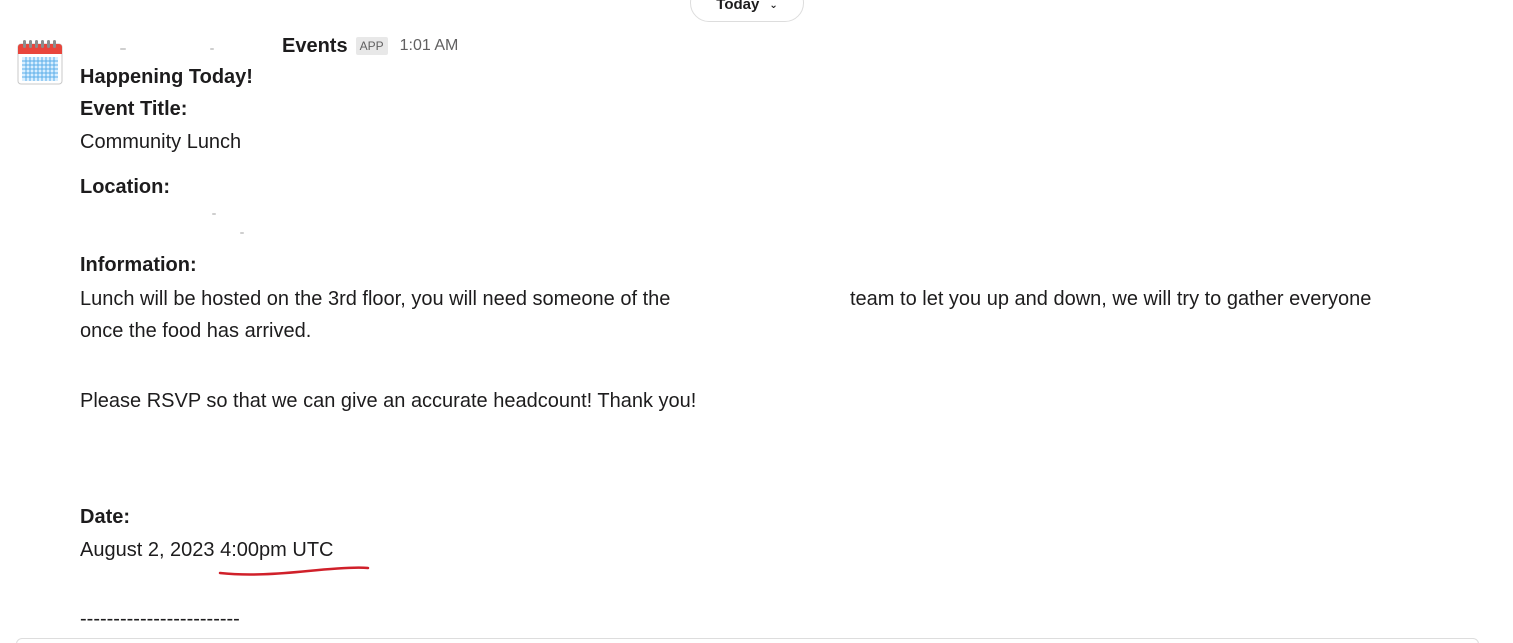 This screenshot has width=1513, height=643. I want to click on date-divider-label: Today, so click(738, 6).